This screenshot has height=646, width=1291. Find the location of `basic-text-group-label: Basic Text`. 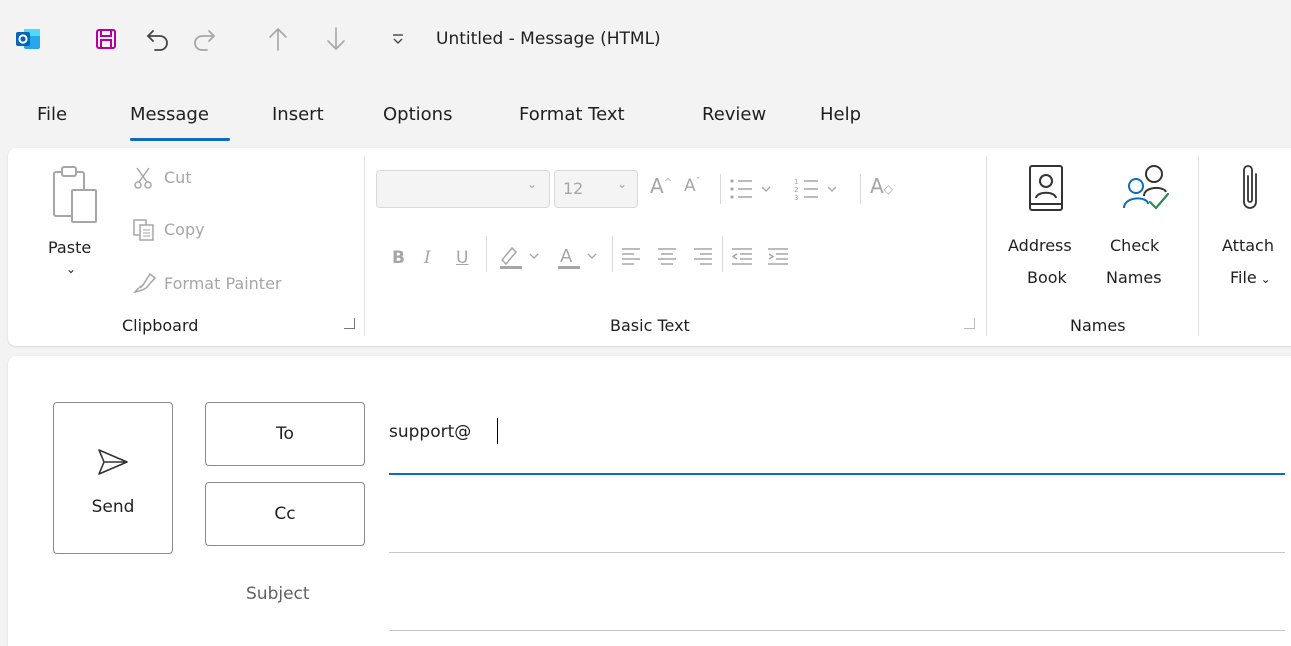

basic-text-group-label: Basic Text is located at coordinates (650, 325).